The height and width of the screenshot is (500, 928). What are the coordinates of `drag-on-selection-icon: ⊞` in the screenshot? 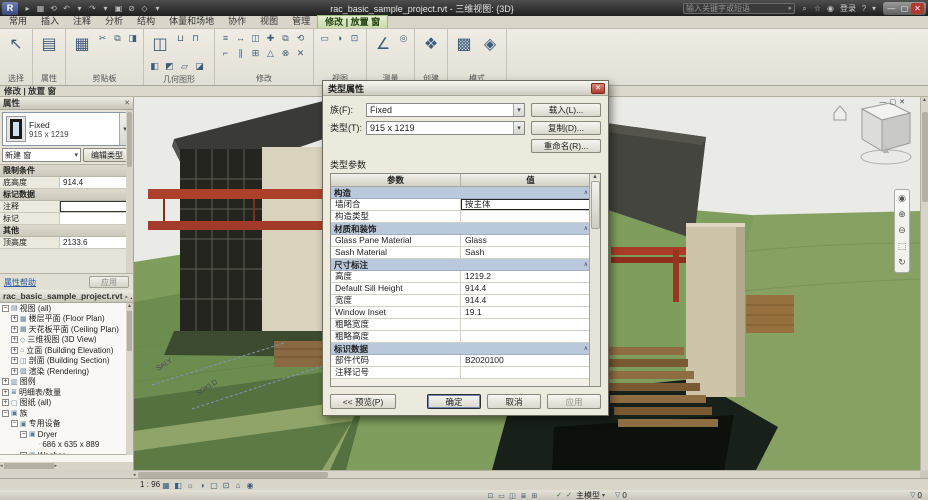 It's located at (534, 496).